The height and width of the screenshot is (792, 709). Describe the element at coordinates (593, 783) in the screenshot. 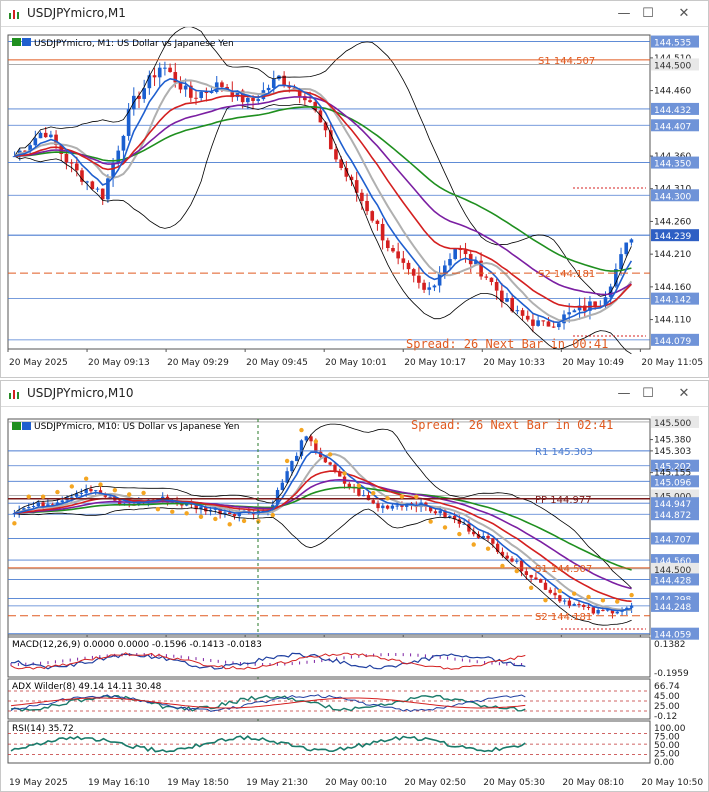

I see `time-label: 20 May 08:10` at that location.